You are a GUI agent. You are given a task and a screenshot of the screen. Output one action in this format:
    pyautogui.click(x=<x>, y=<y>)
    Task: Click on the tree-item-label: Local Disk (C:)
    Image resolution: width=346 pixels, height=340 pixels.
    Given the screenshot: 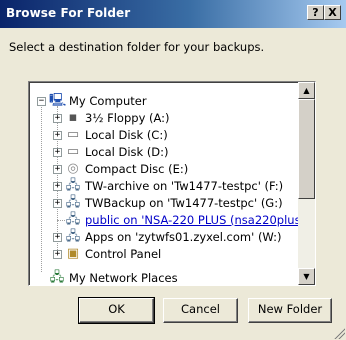 What is the action you would take?
    pyautogui.click(x=126, y=135)
    